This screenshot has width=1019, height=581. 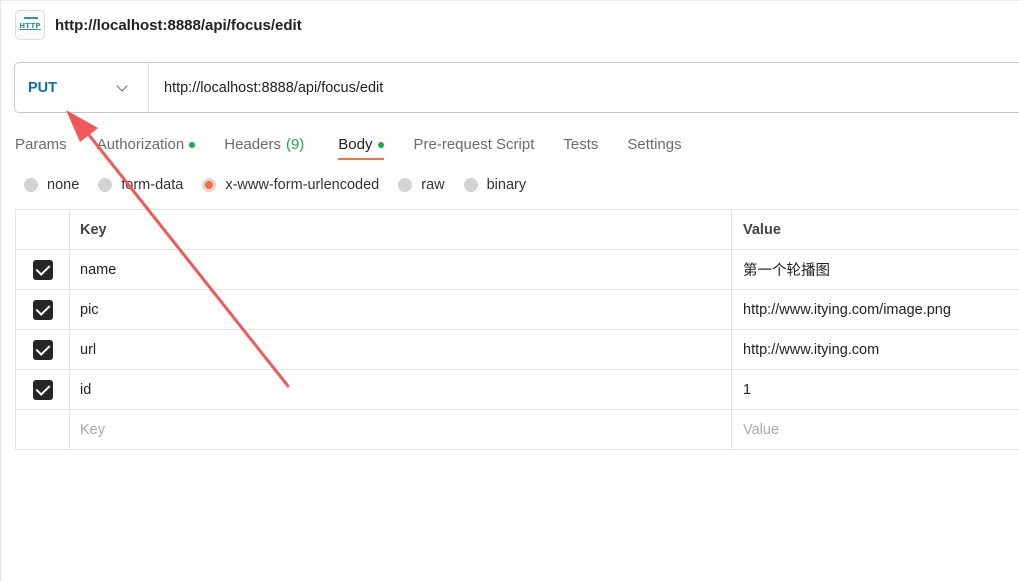 I want to click on value-input: Value, so click(x=875, y=429).